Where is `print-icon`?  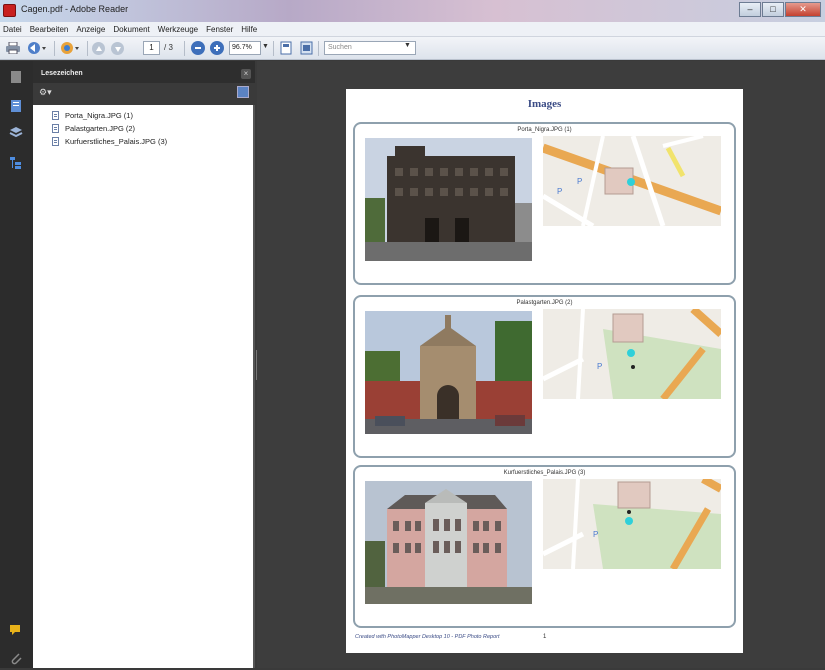 print-icon is located at coordinates (13, 48).